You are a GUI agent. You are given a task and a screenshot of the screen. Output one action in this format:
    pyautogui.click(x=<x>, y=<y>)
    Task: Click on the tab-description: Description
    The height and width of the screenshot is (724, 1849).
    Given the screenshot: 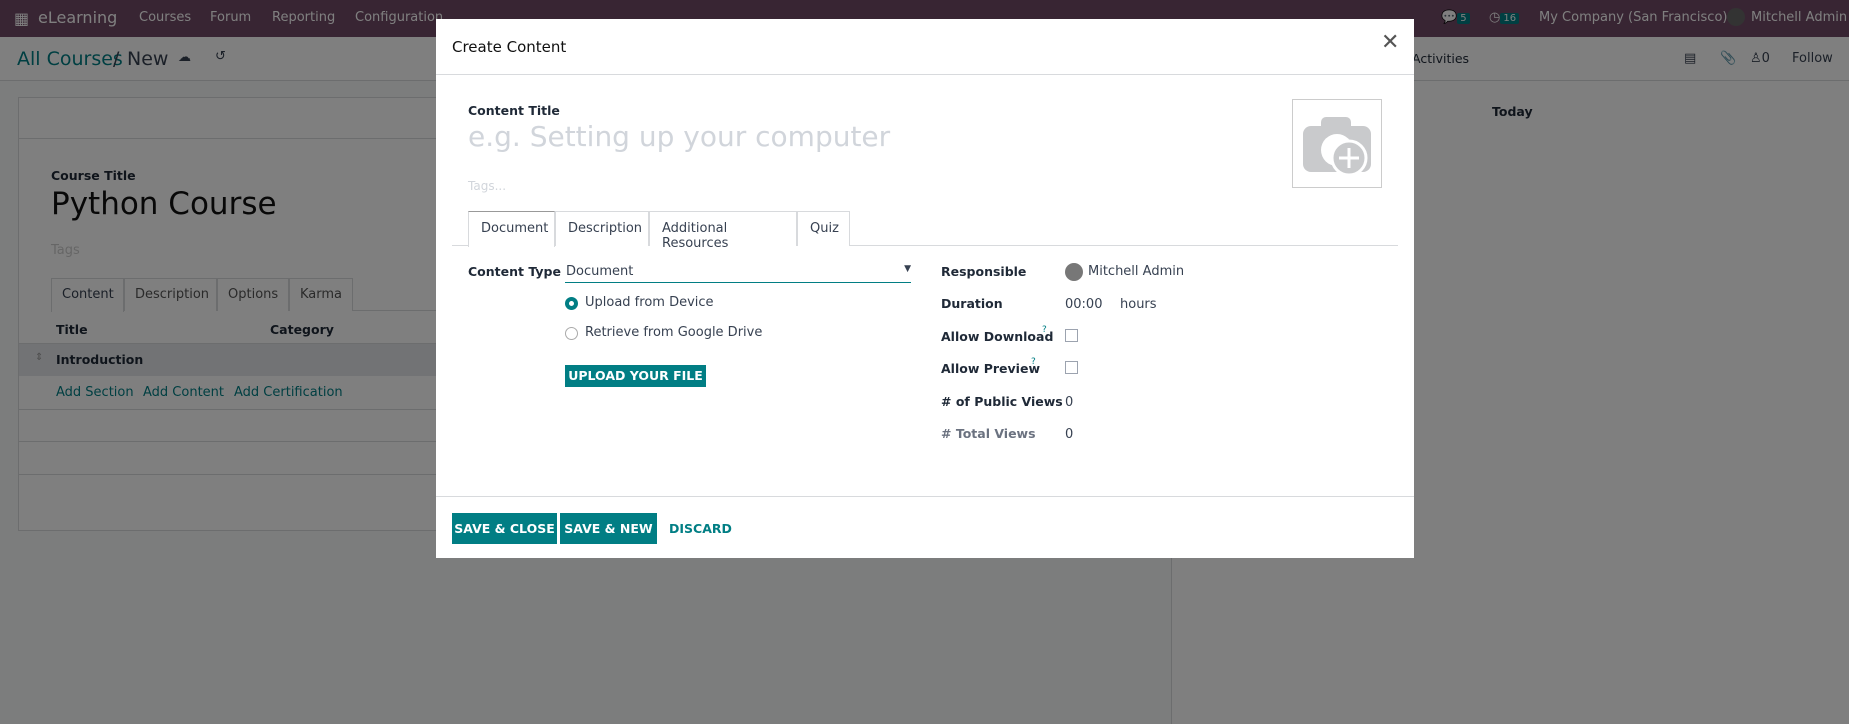 What is the action you would take?
    pyautogui.click(x=602, y=228)
    